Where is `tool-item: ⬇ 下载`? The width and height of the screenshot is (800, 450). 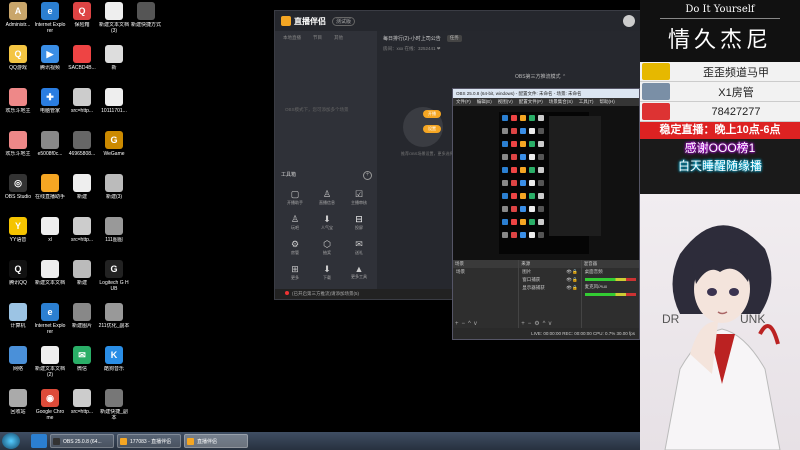
tool-item: ⬇ 下载 is located at coordinates (327, 272).